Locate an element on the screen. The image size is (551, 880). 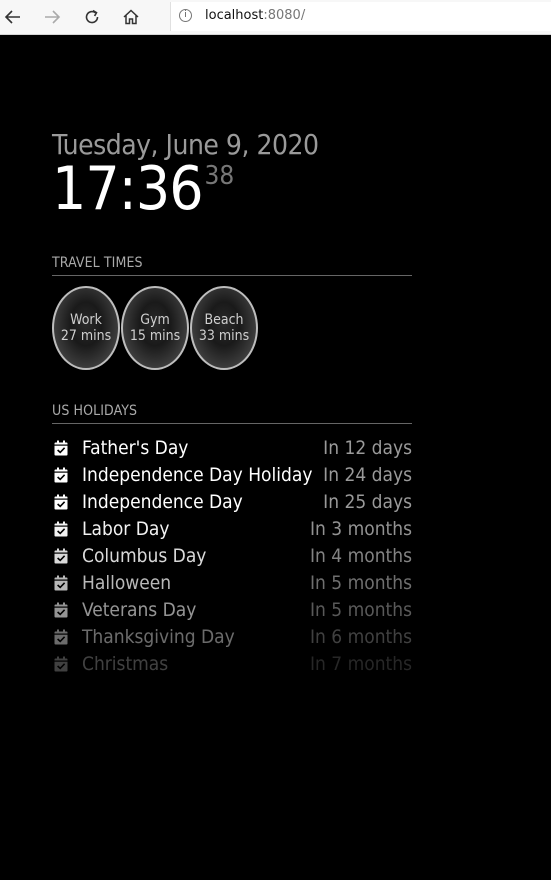
clock-module: Tuesday, June 9, 2020 17:3638 is located at coordinates (232, 173).